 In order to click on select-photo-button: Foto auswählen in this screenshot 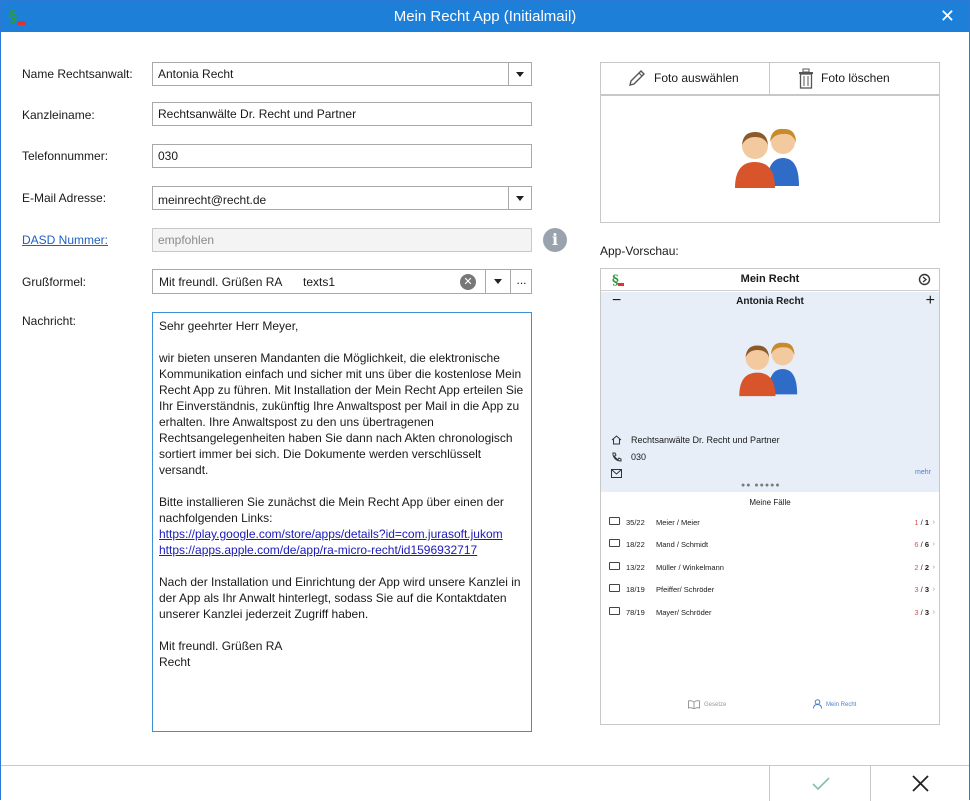, I will do `click(685, 78)`.